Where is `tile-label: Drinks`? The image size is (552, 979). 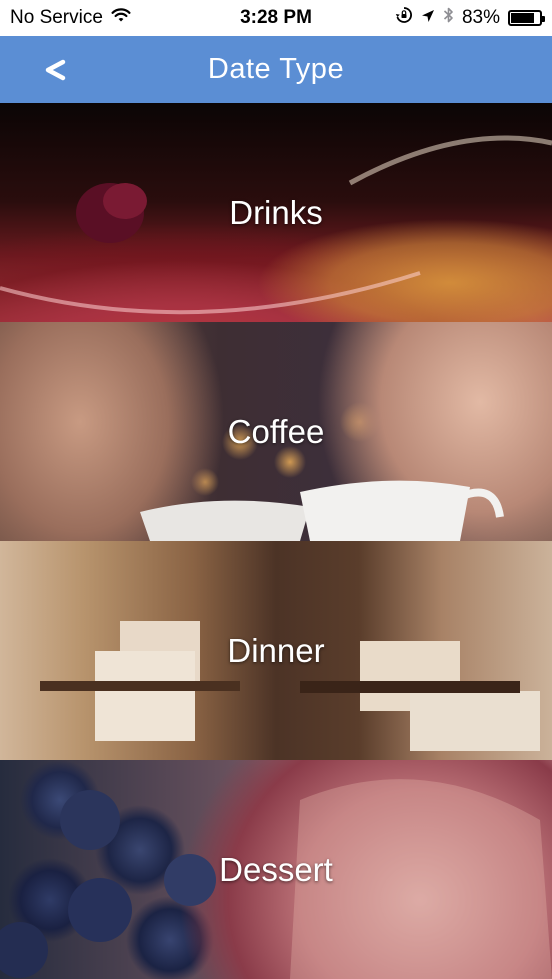 tile-label: Drinks is located at coordinates (276, 212).